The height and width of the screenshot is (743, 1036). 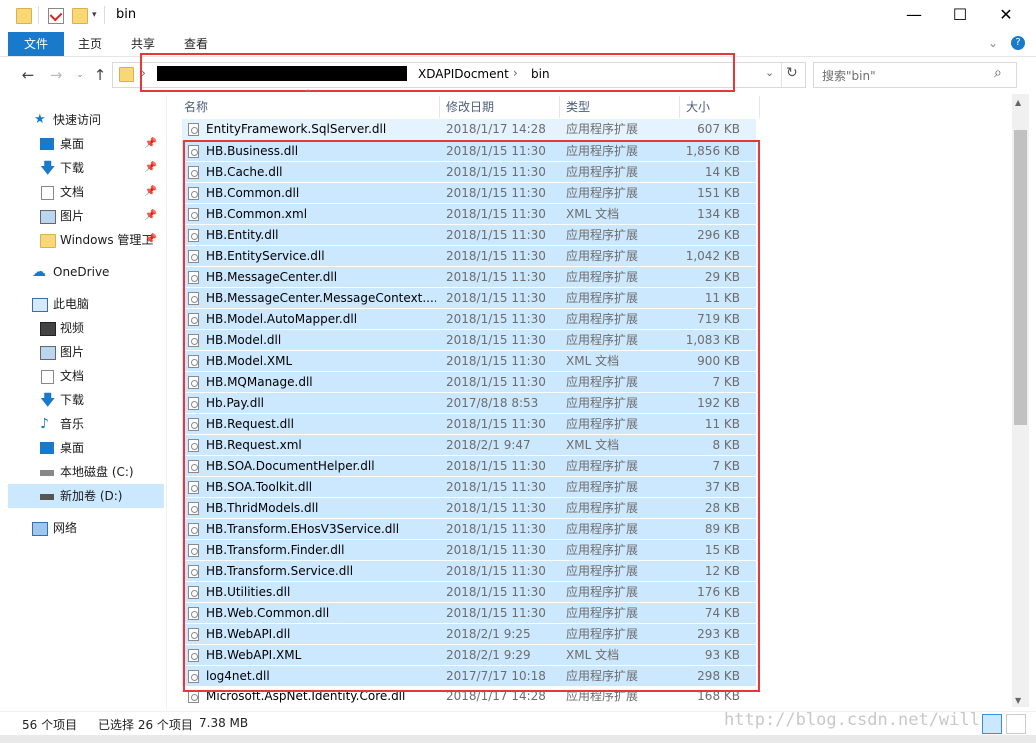 I want to click on file-date: 2018/1/17 14:28, so click(x=496, y=129).